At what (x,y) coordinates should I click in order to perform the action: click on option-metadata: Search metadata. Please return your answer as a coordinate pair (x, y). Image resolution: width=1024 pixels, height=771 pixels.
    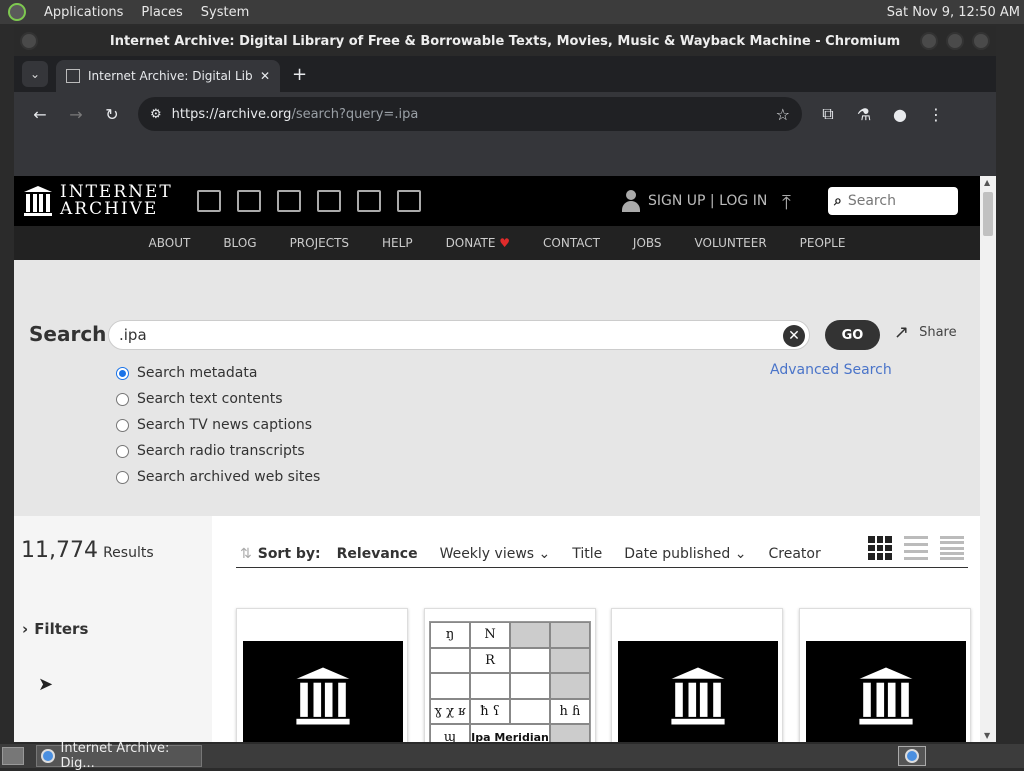
    Looking at the image, I should click on (218, 373).